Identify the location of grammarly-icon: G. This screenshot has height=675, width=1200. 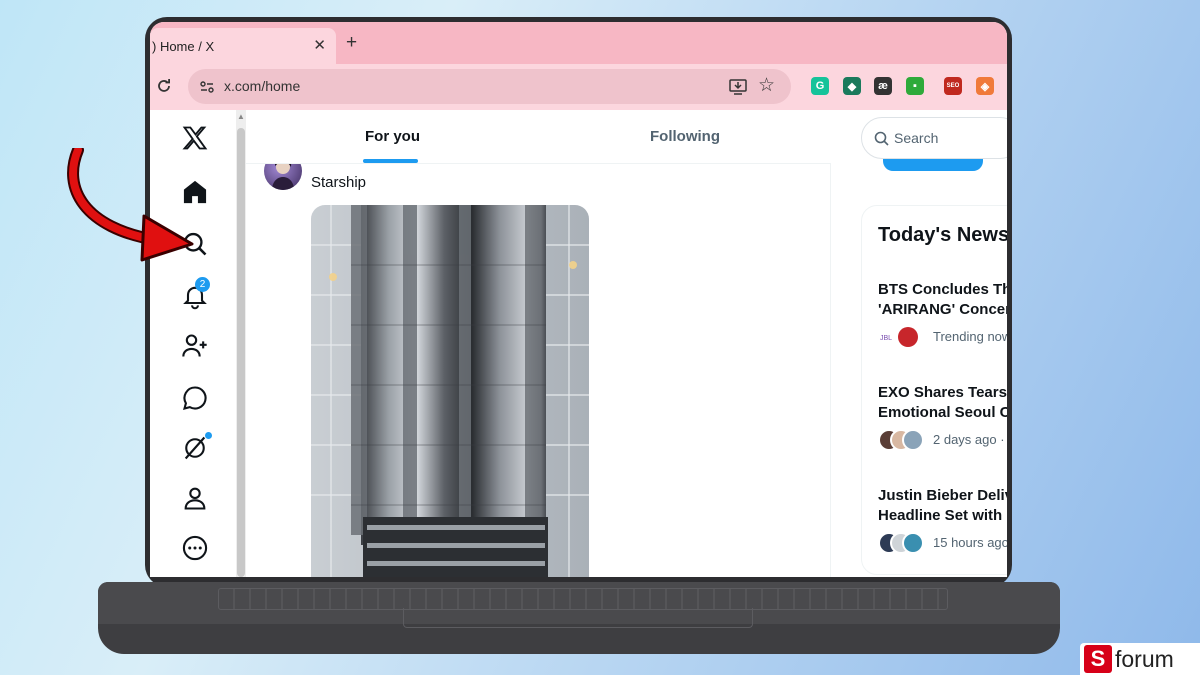
(820, 86).